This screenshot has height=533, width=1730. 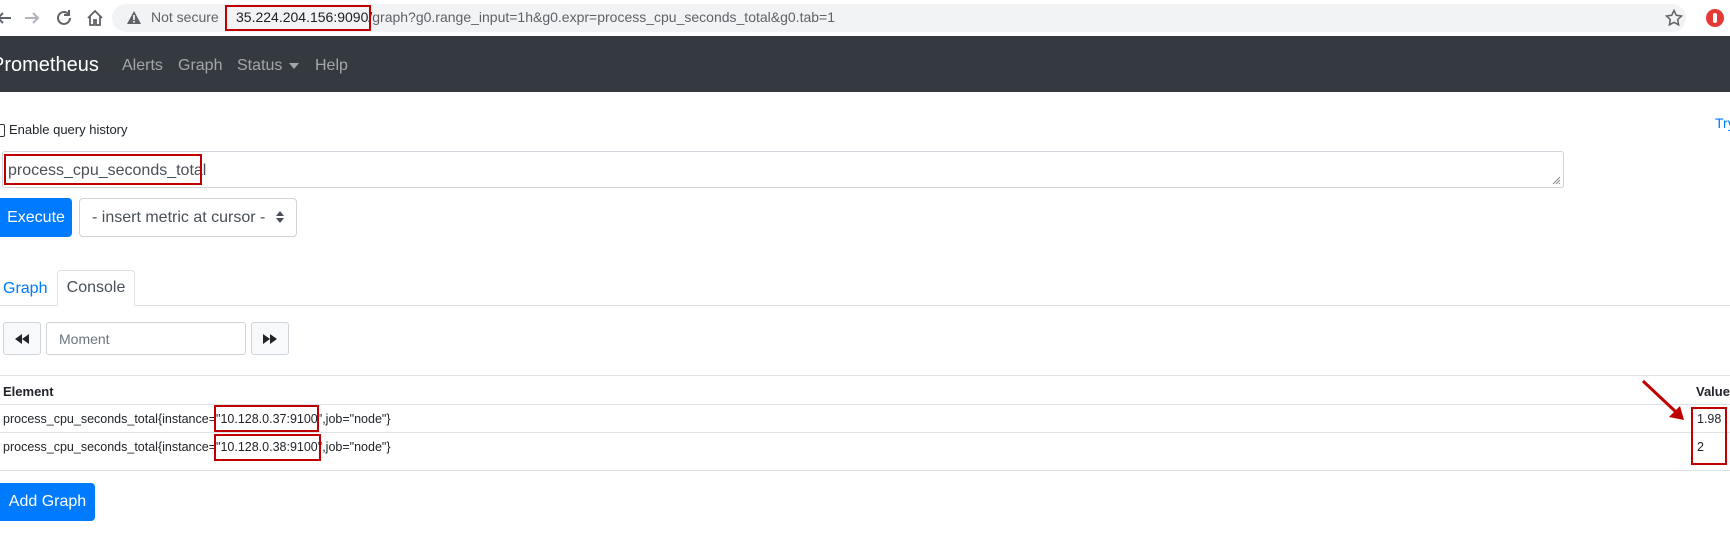 I want to click on home-icon, so click(x=95, y=18).